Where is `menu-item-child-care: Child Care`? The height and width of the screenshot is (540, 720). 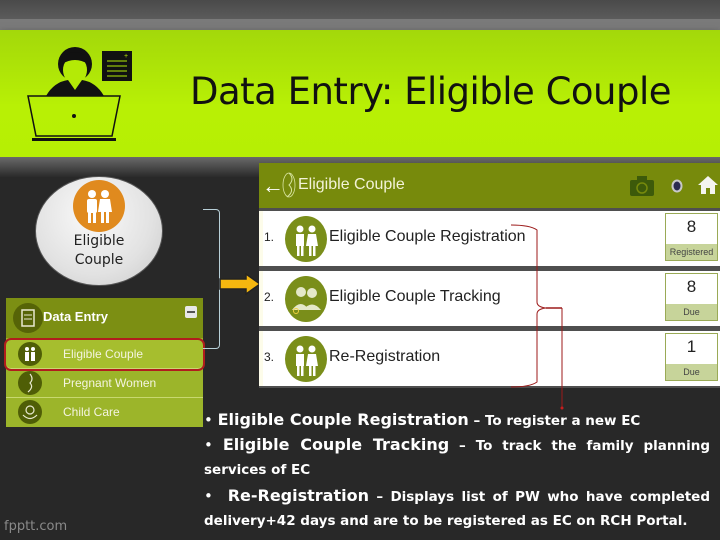
menu-item-child-care: Child Care is located at coordinates (104, 412).